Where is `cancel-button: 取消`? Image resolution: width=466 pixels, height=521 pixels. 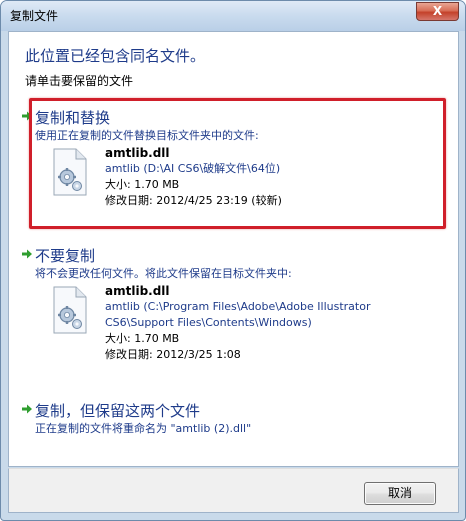
cancel-button: 取消 is located at coordinates (400, 493).